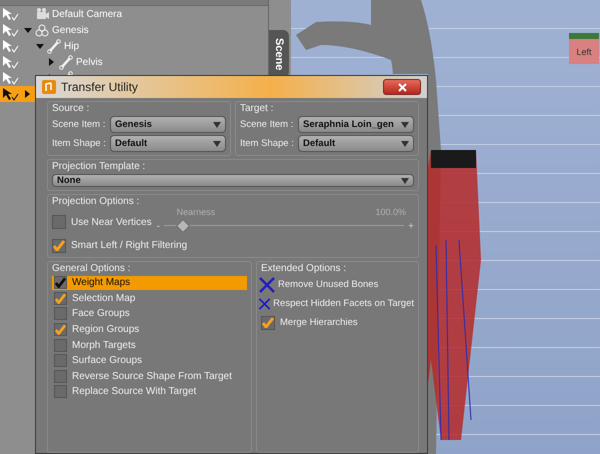 This screenshot has width=600, height=454. What do you see at coordinates (99, 166) in the screenshot?
I see `group-heading: Projection Template :` at bounding box center [99, 166].